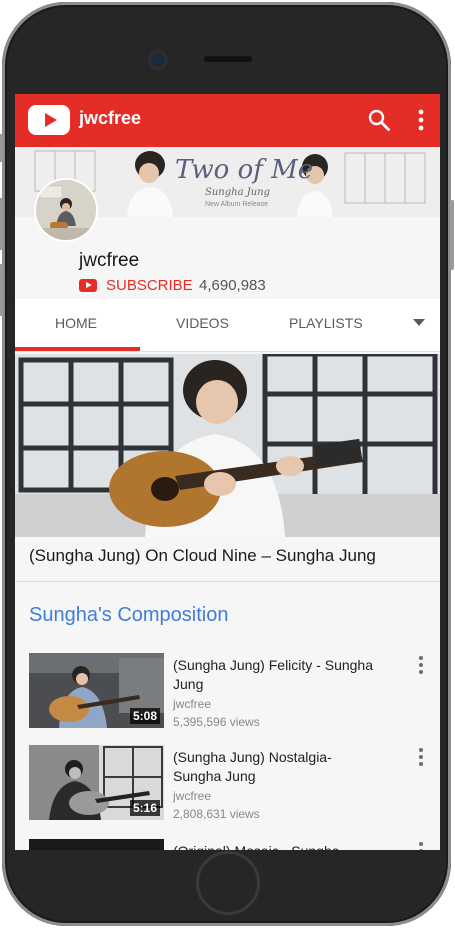 Image resolution: width=455 pixels, height=930 pixels. Describe the element at coordinates (273, 675) in the screenshot. I see `video-title: (Sungha Jung) Felicity - Sungha Jung` at that location.